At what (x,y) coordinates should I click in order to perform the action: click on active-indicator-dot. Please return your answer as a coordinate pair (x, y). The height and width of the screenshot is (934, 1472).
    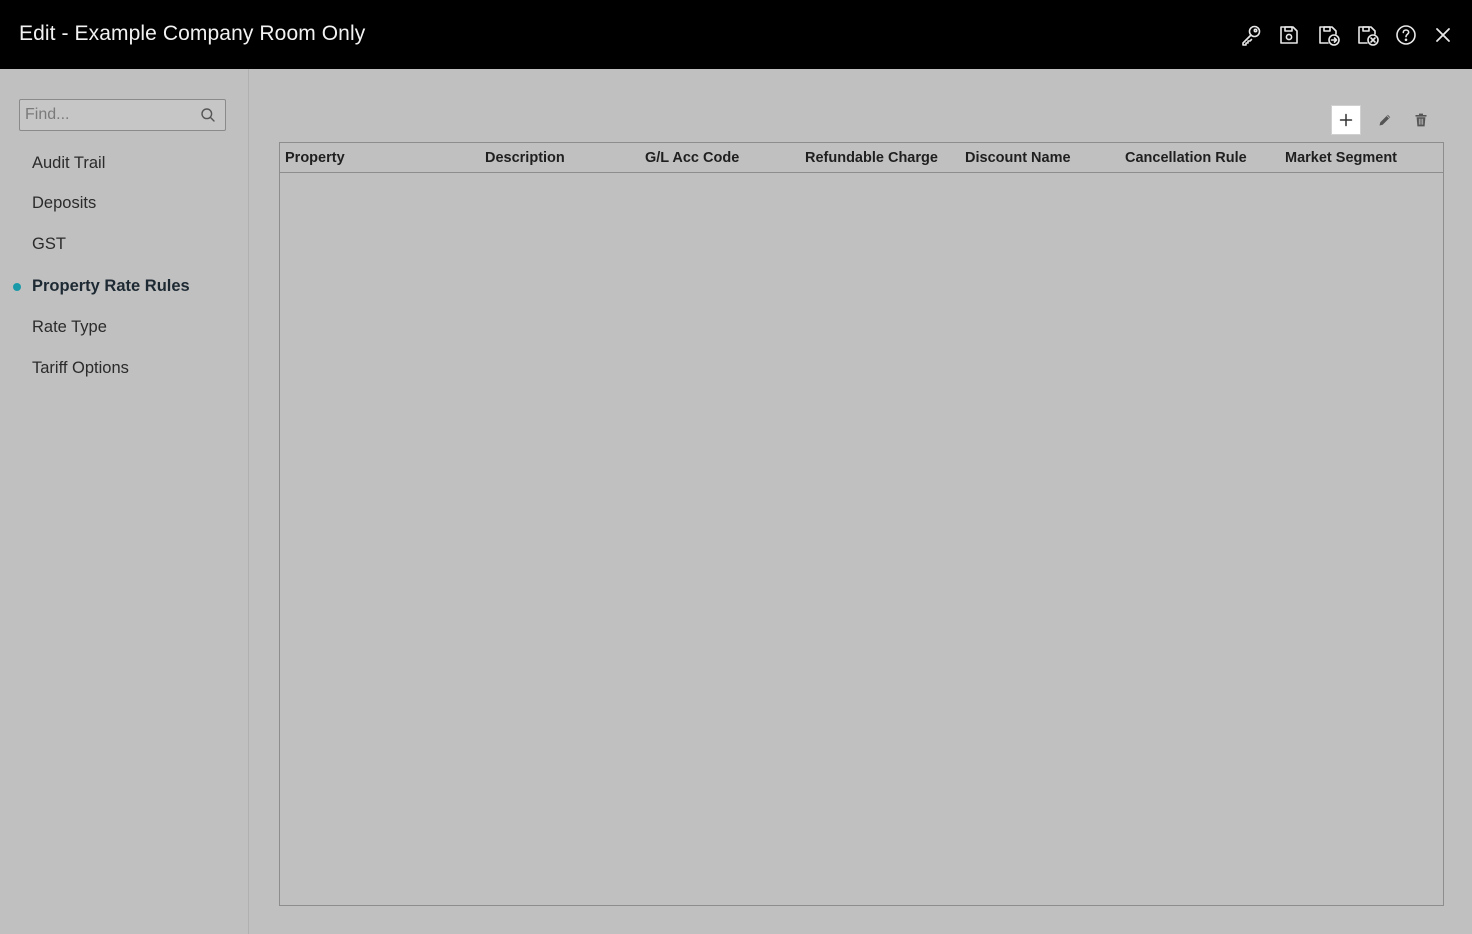
    Looking at the image, I should click on (17, 287).